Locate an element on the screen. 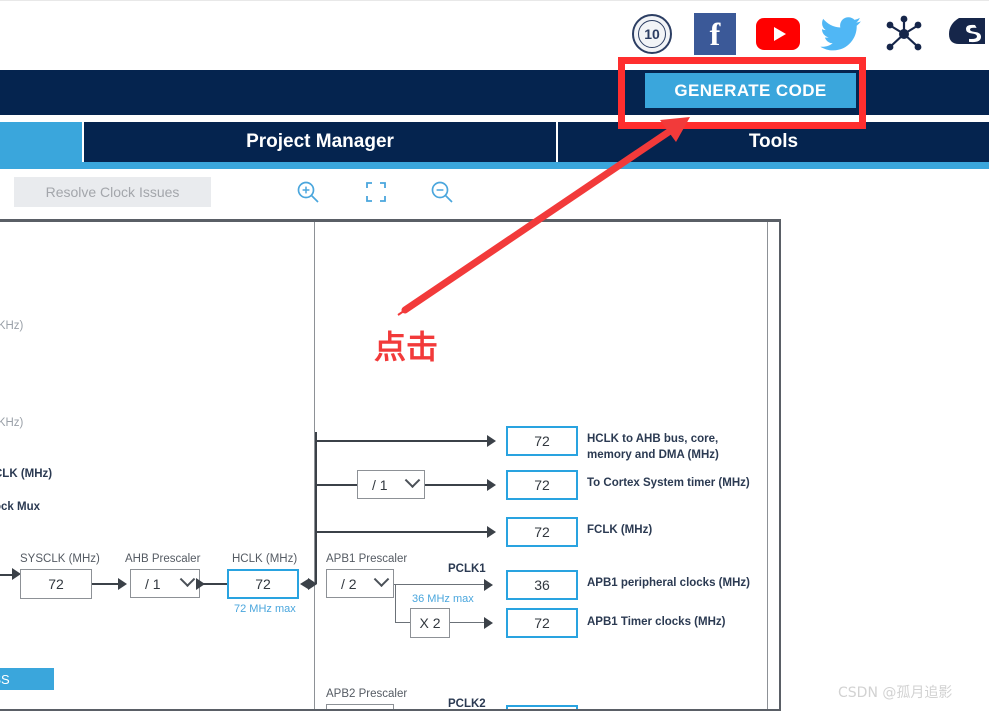  twitter-icon is located at coordinates (841, 34).